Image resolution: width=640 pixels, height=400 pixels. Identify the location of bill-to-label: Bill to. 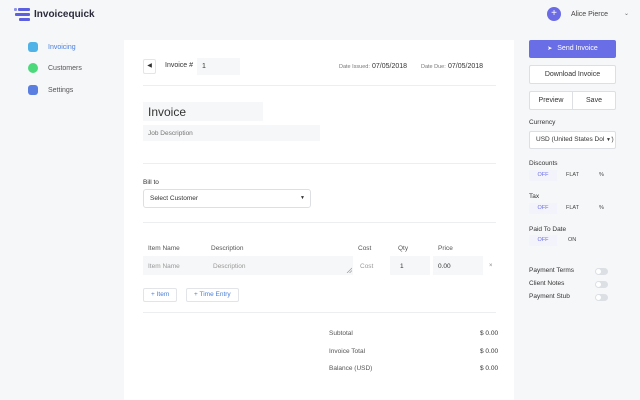
(151, 182).